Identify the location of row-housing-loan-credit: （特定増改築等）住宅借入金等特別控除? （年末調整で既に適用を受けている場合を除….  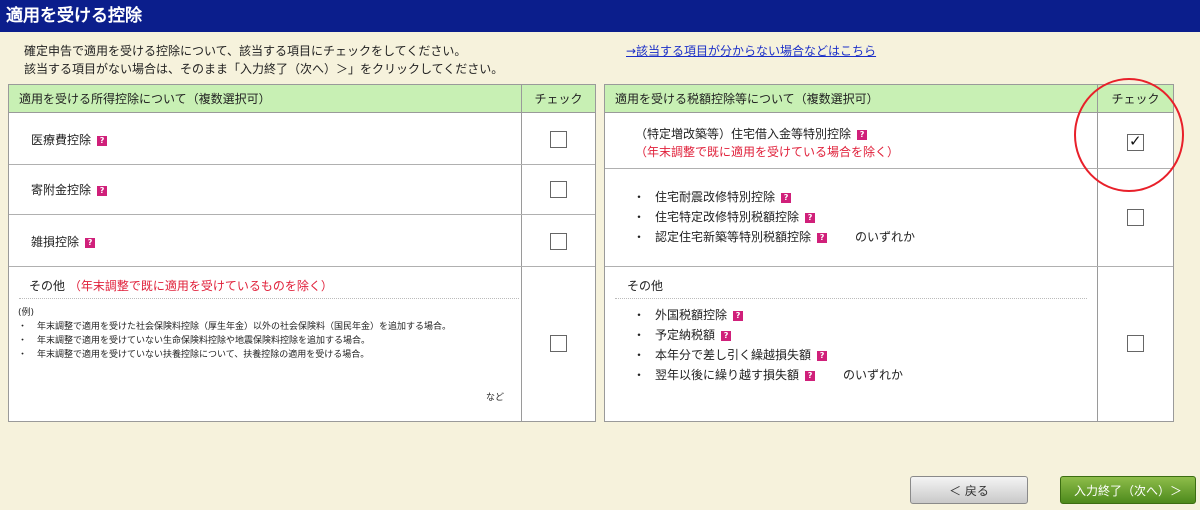
(889, 141).